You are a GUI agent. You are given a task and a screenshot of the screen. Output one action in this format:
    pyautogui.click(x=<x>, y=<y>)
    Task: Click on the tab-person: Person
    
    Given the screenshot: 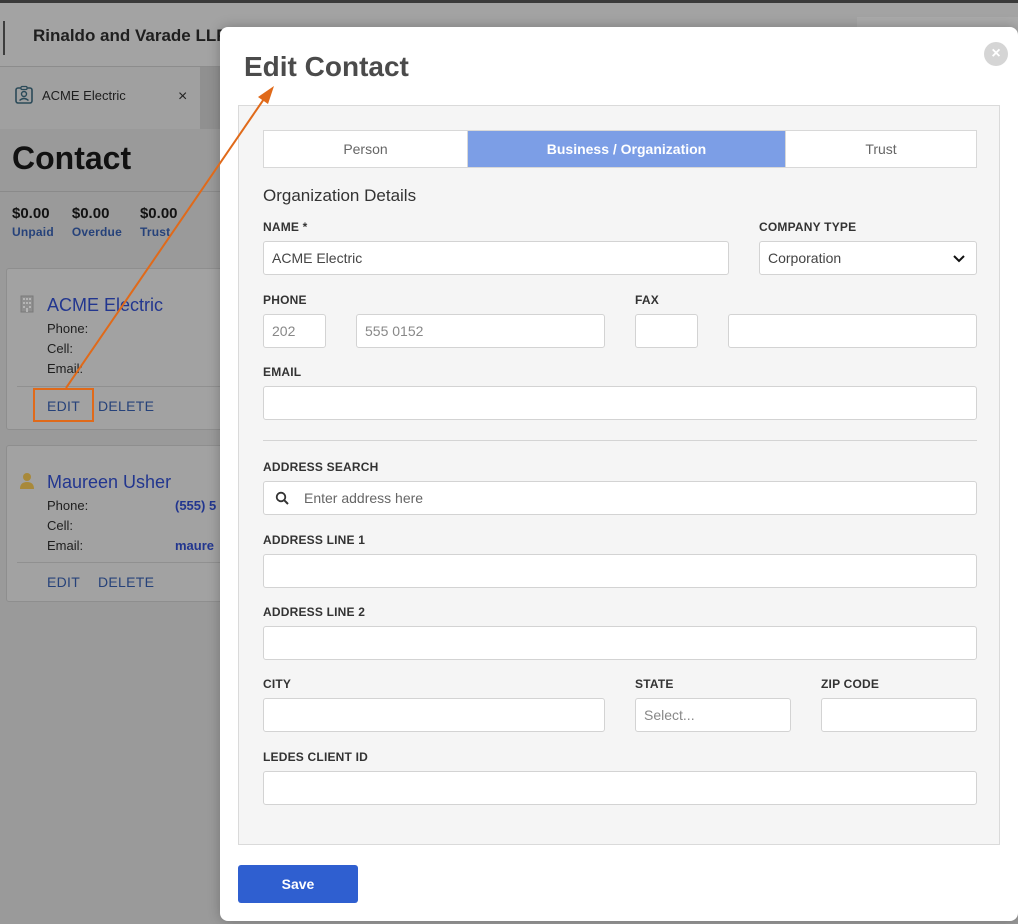 What is the action you would take?
    pyautogui.click(x=366, y=149)
    